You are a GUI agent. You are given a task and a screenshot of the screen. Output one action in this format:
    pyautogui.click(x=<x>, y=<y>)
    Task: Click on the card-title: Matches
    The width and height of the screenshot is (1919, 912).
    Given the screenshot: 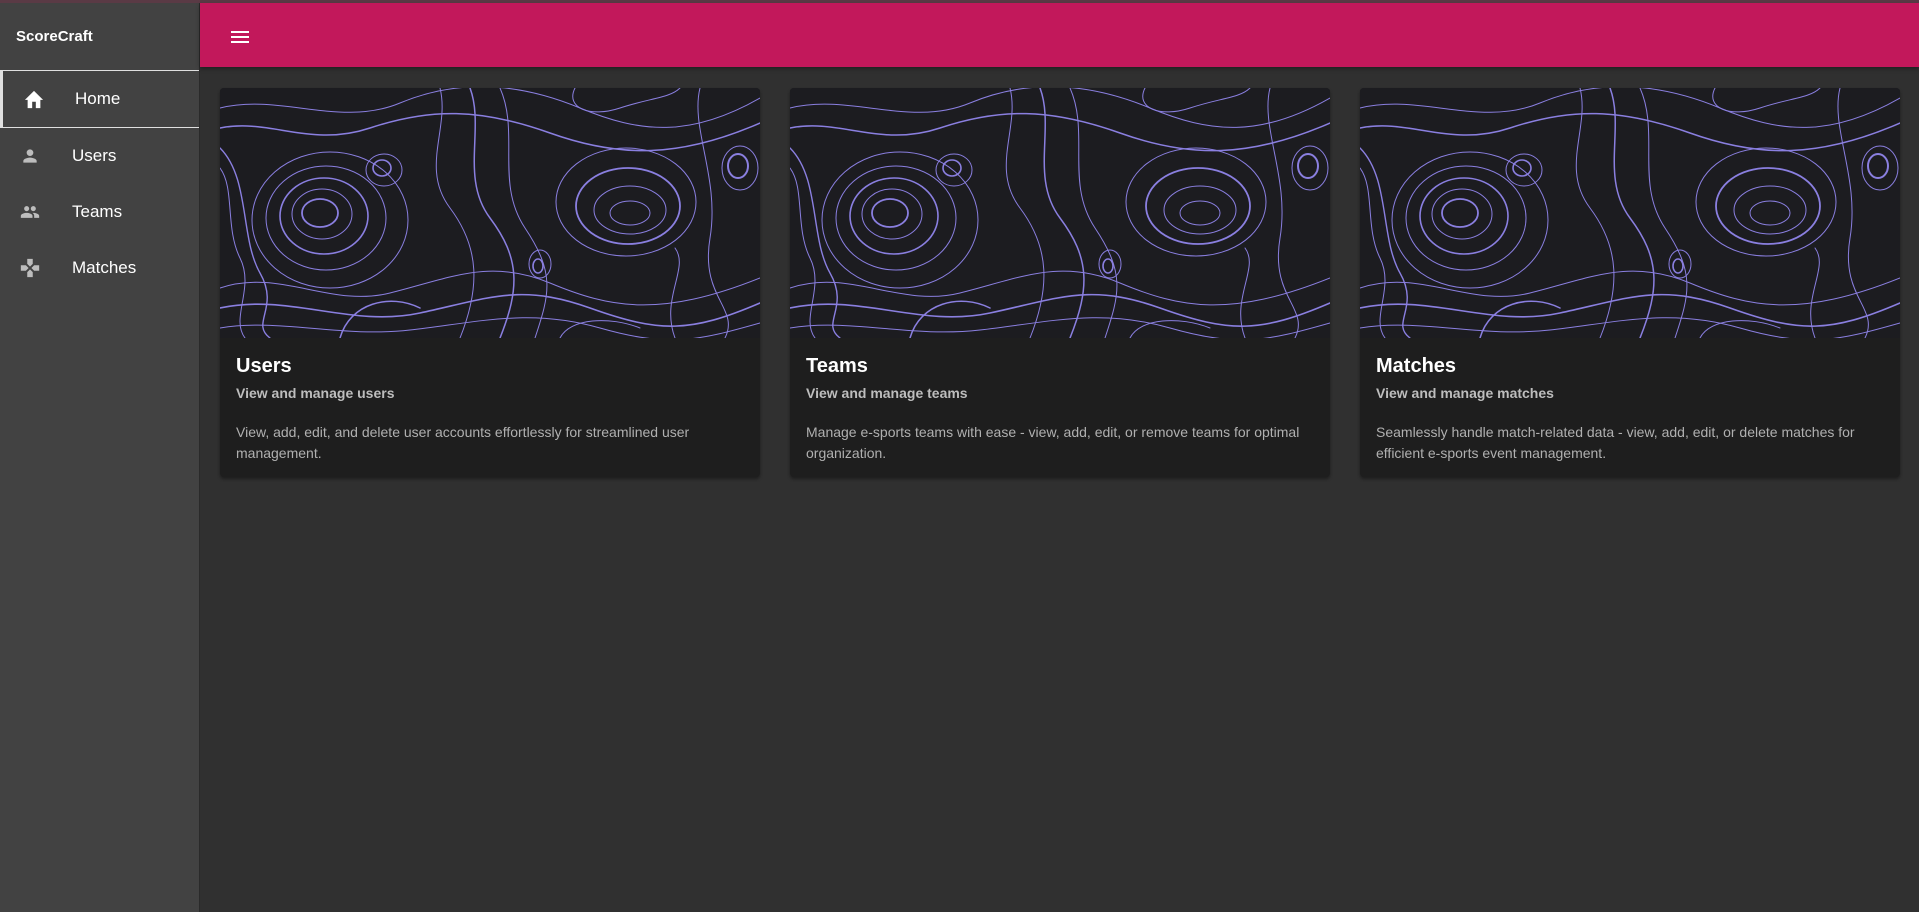 What is the action you would take?
    pyautogui.click(x=1416, y=366)
    